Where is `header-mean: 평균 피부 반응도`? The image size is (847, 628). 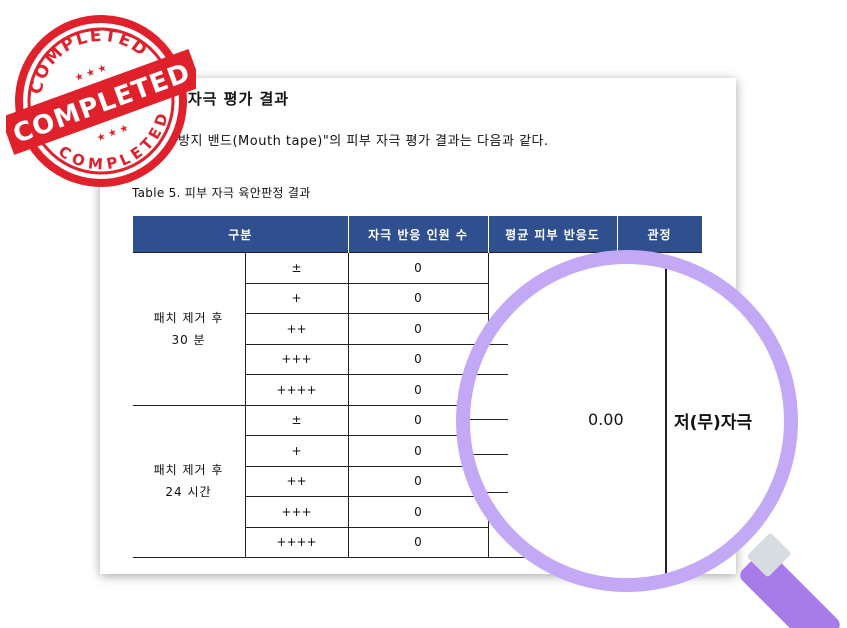
header-mean: 평균 피부 반응도 is located at coordinates (552, 234).